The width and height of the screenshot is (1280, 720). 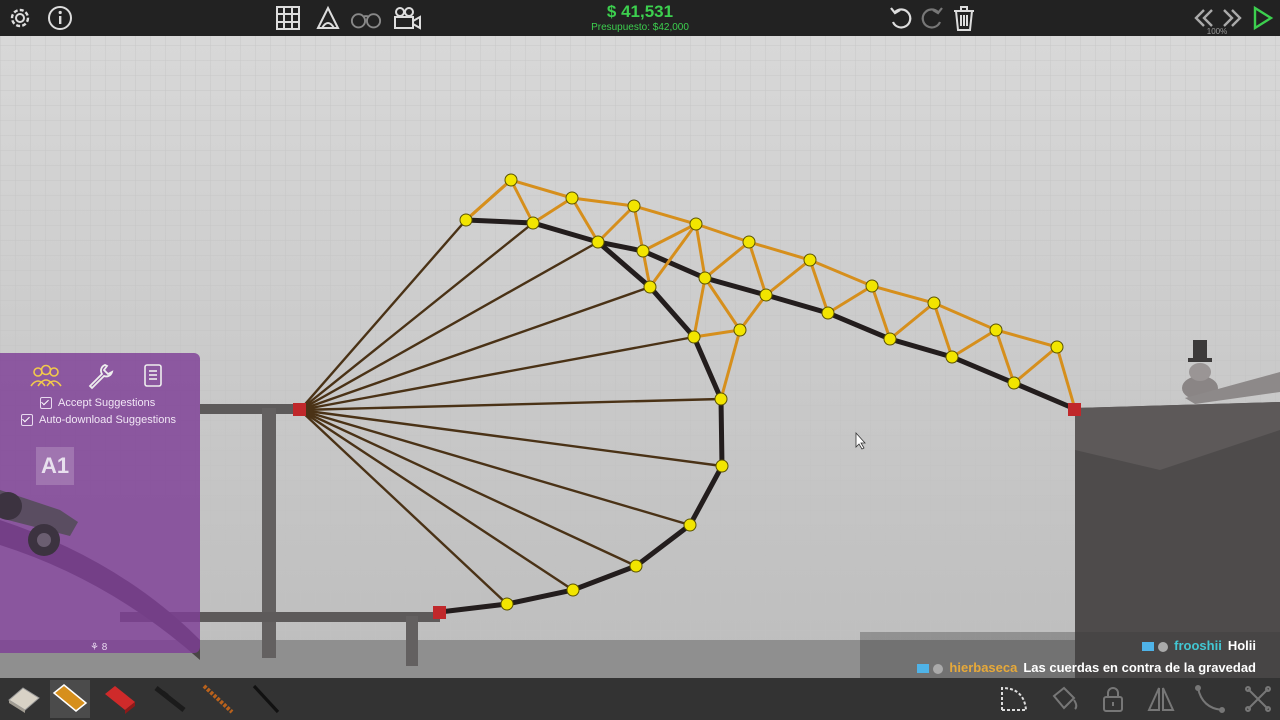 I want to click on accept-suggestions-row: Accept Suggestions, so click(x=97, y=403).